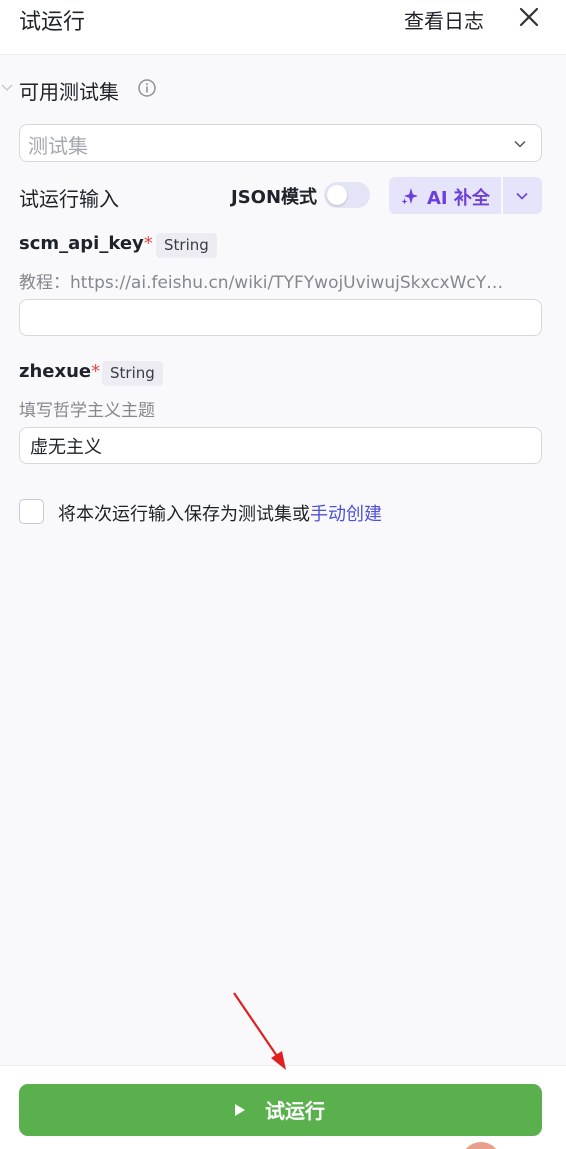 Image resolution: width=566 pixels, height=1149 pixels. I want to click on param-name-text: zhexue, so click(55, 371).